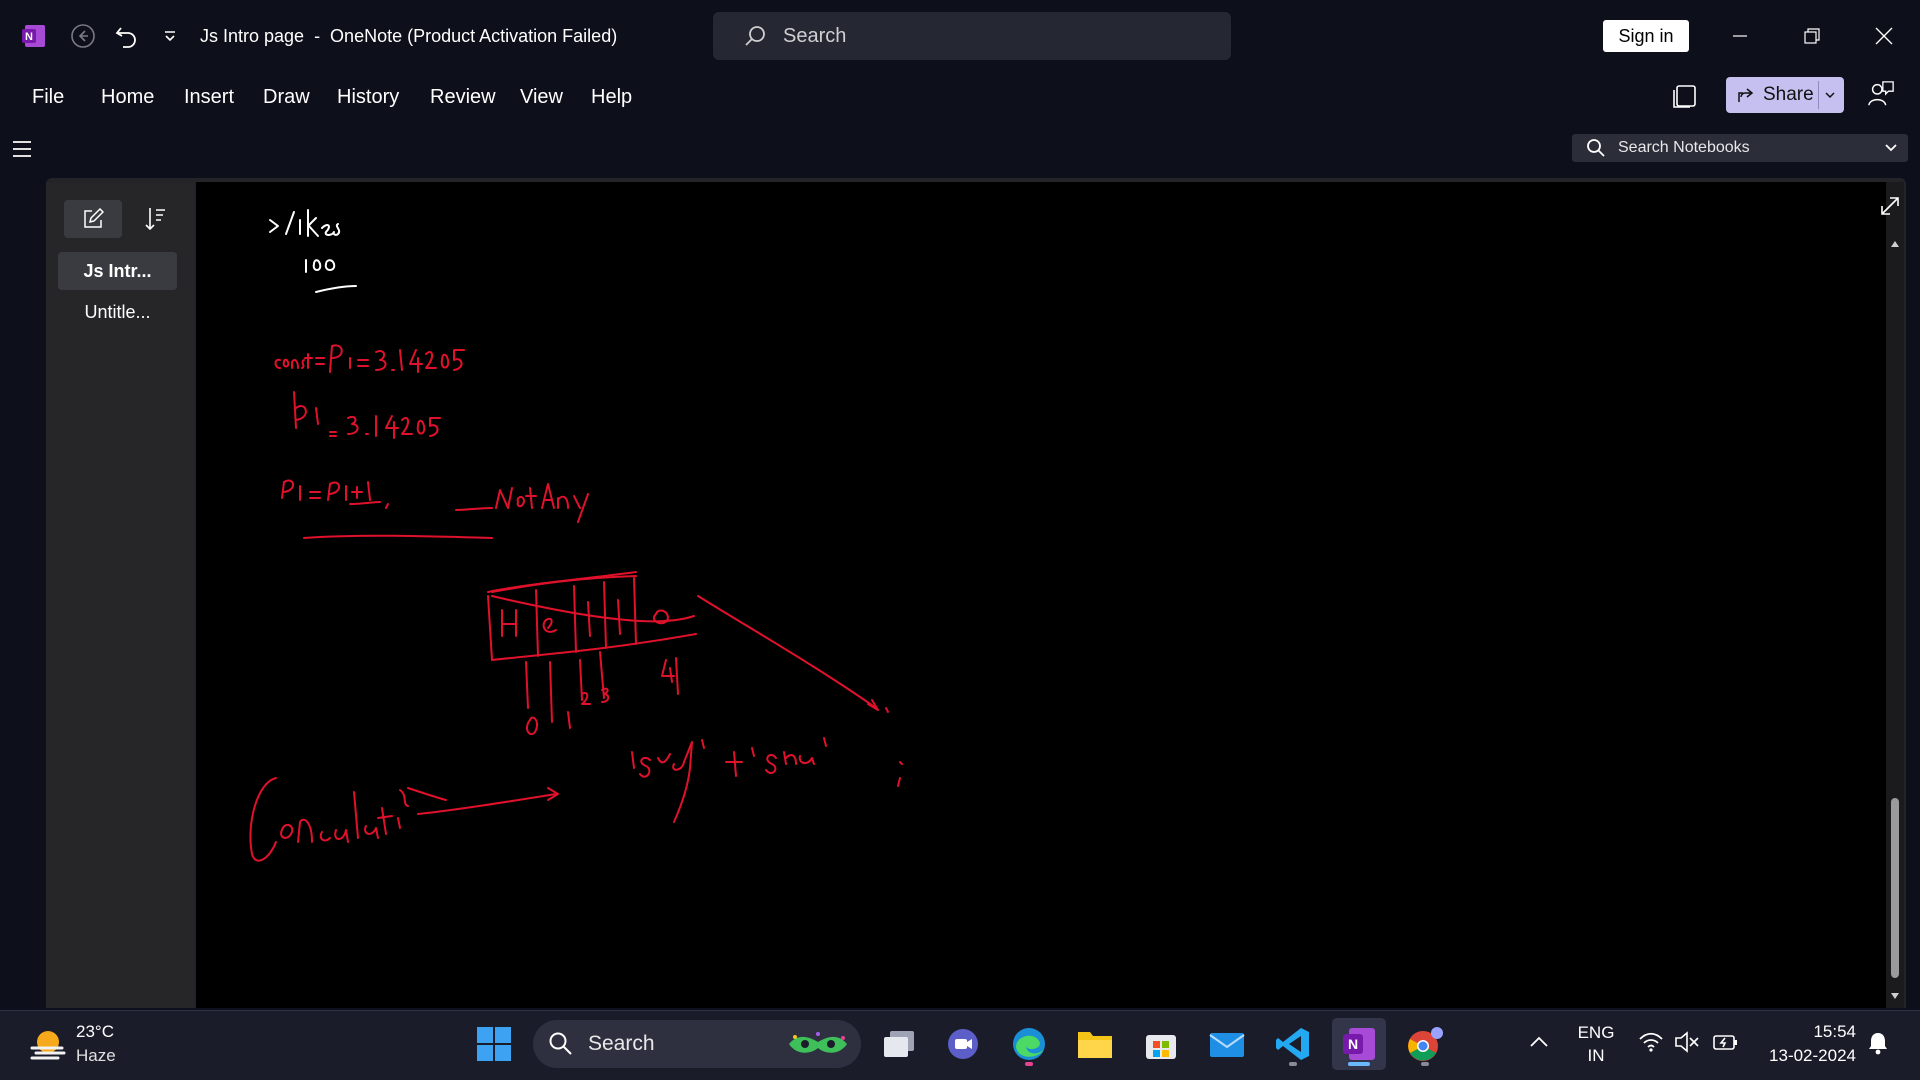 The image size is (1920, 1080). I want to click on share-separator, so click(1818, 95).